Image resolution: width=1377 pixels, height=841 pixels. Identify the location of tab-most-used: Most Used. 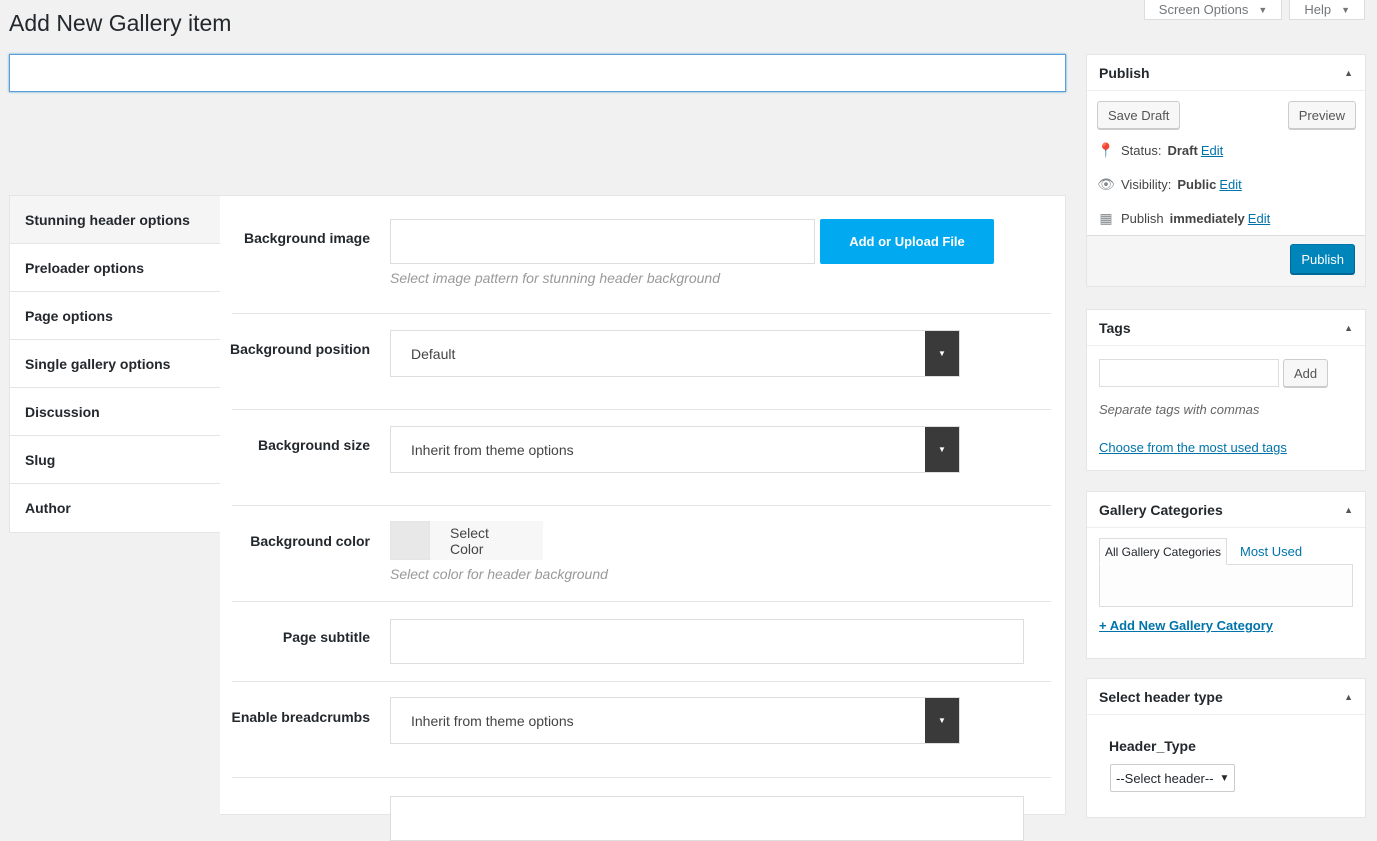
(1271, 551).